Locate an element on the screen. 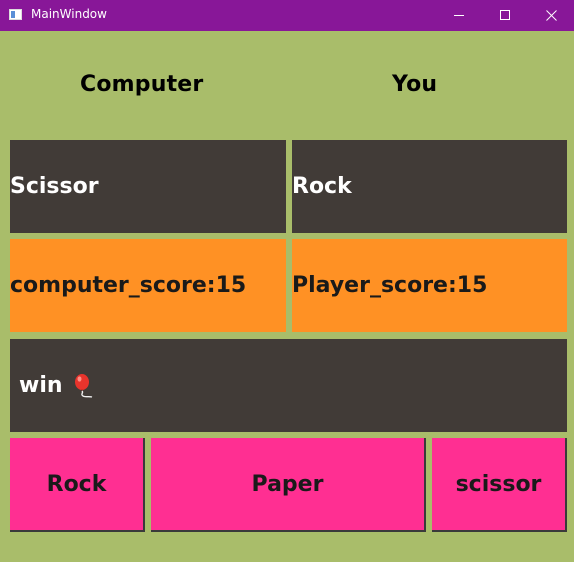  result-text: win is located at coordinates (41, 385).